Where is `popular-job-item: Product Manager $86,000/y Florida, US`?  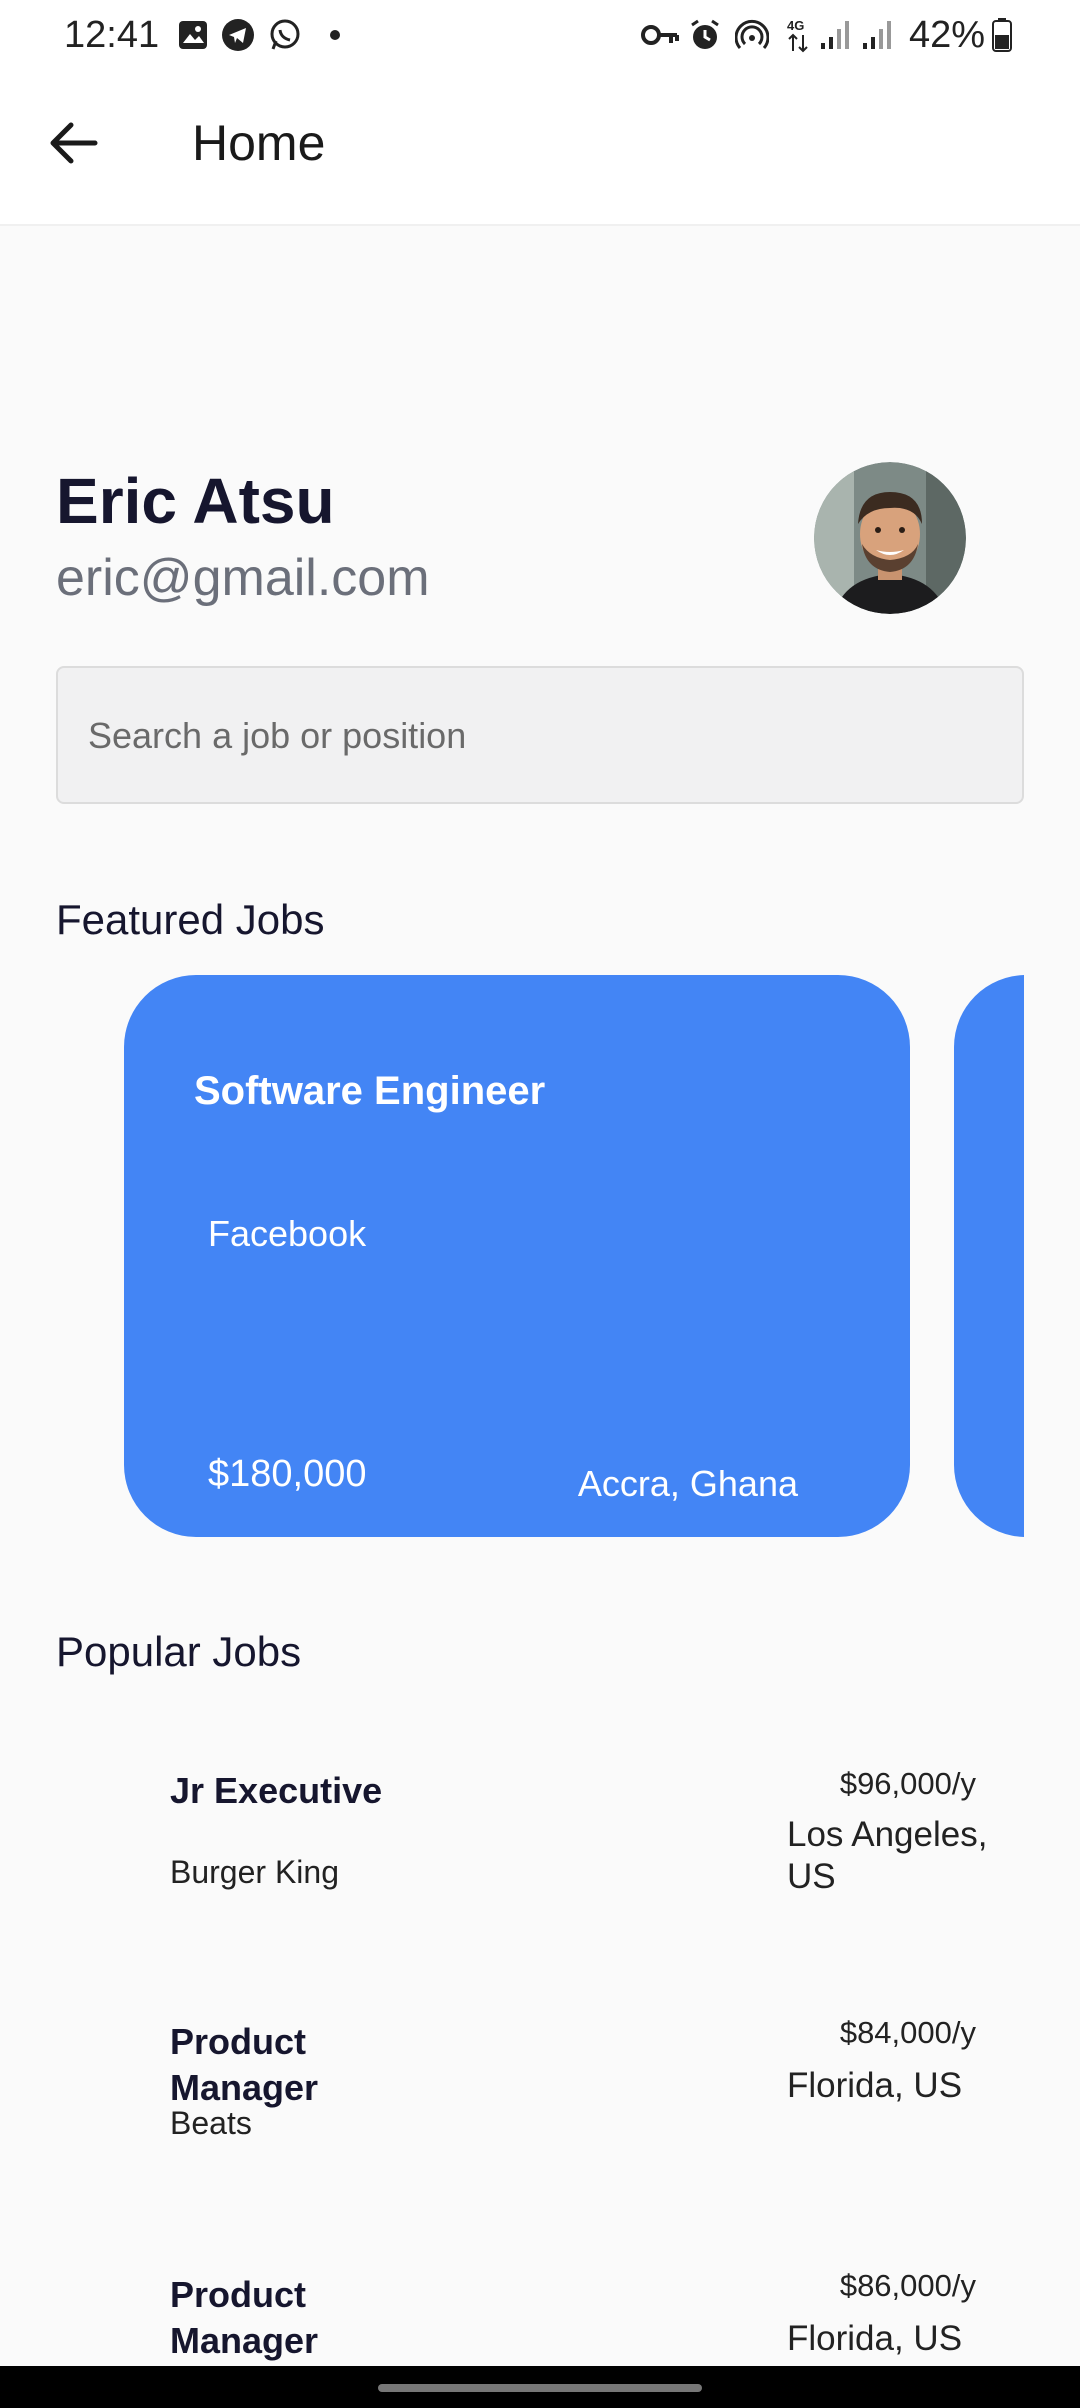 popular-job-item: Product Manager $86,000/y Florida, US is located at coordinates (540, 2306).